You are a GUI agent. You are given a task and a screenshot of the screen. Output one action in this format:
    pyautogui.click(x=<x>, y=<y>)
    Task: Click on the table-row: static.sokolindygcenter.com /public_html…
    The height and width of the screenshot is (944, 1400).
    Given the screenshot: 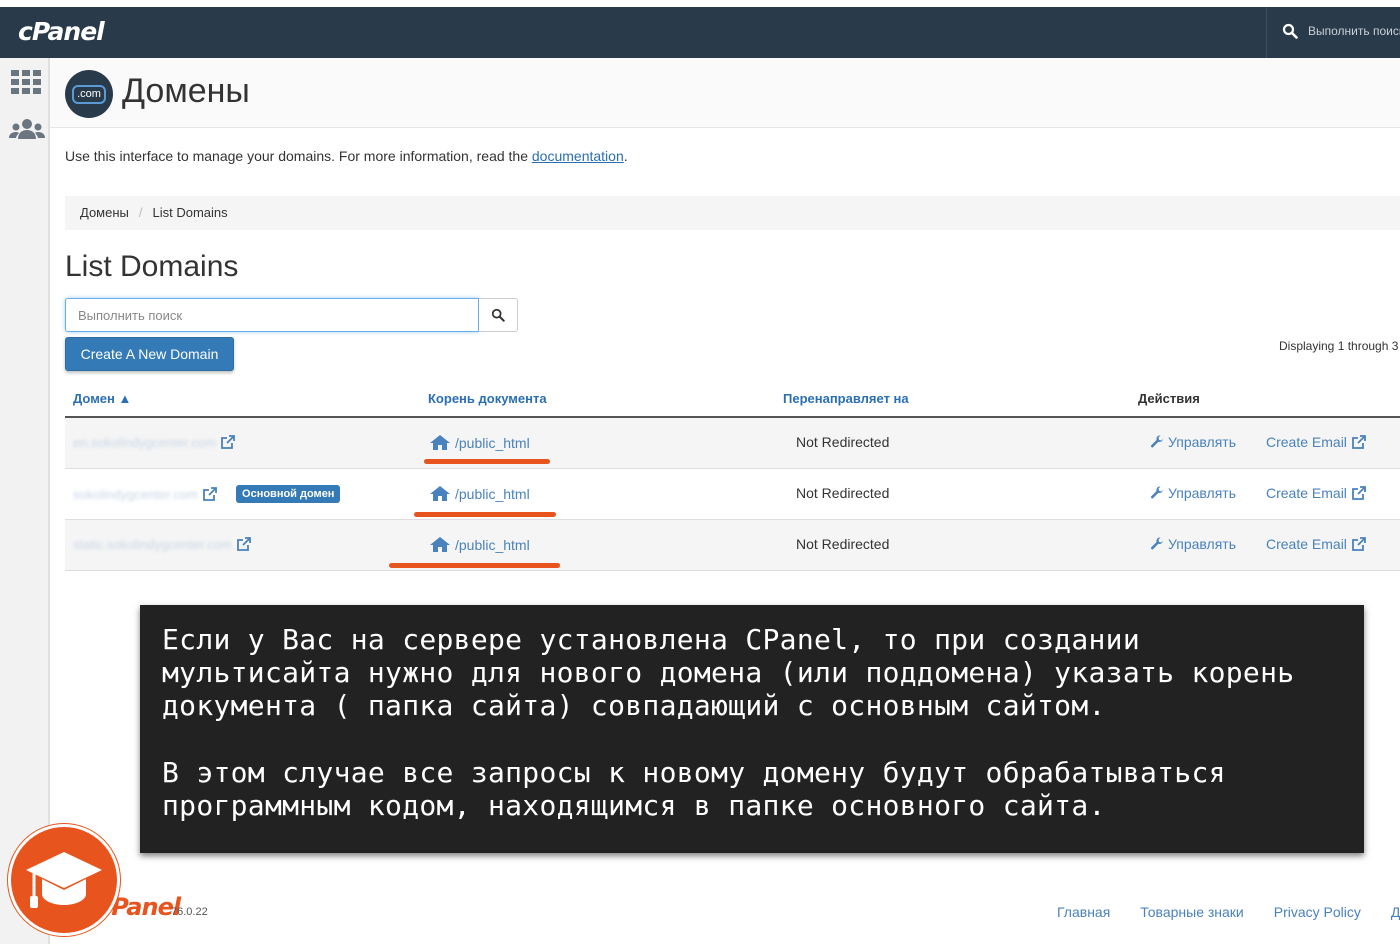 What is the action you would take?
    pyautogui.click(x=732, y=545)
    